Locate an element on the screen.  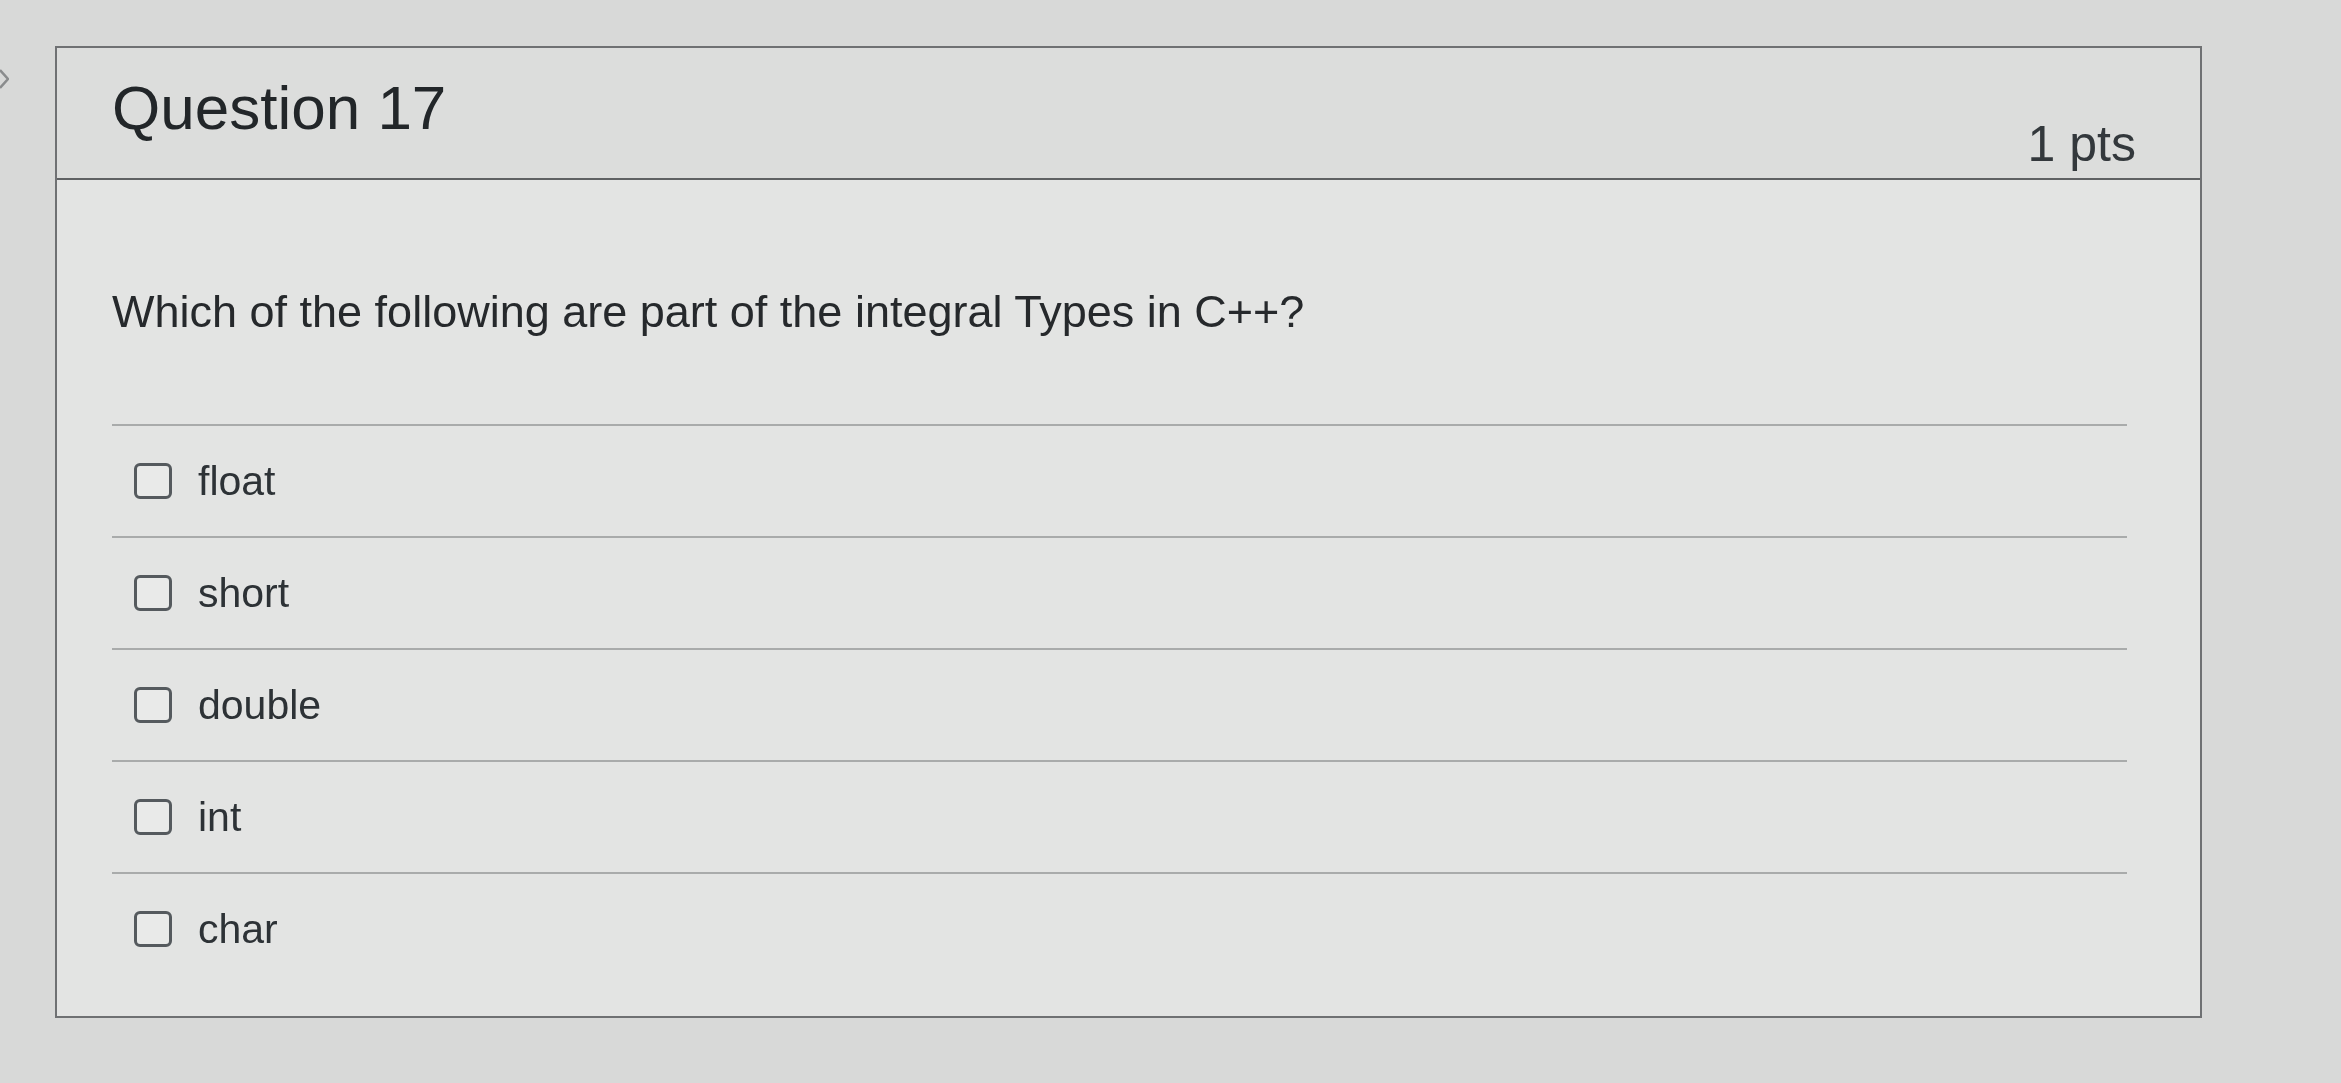
option-label: float is located at coordinates (237, 481).